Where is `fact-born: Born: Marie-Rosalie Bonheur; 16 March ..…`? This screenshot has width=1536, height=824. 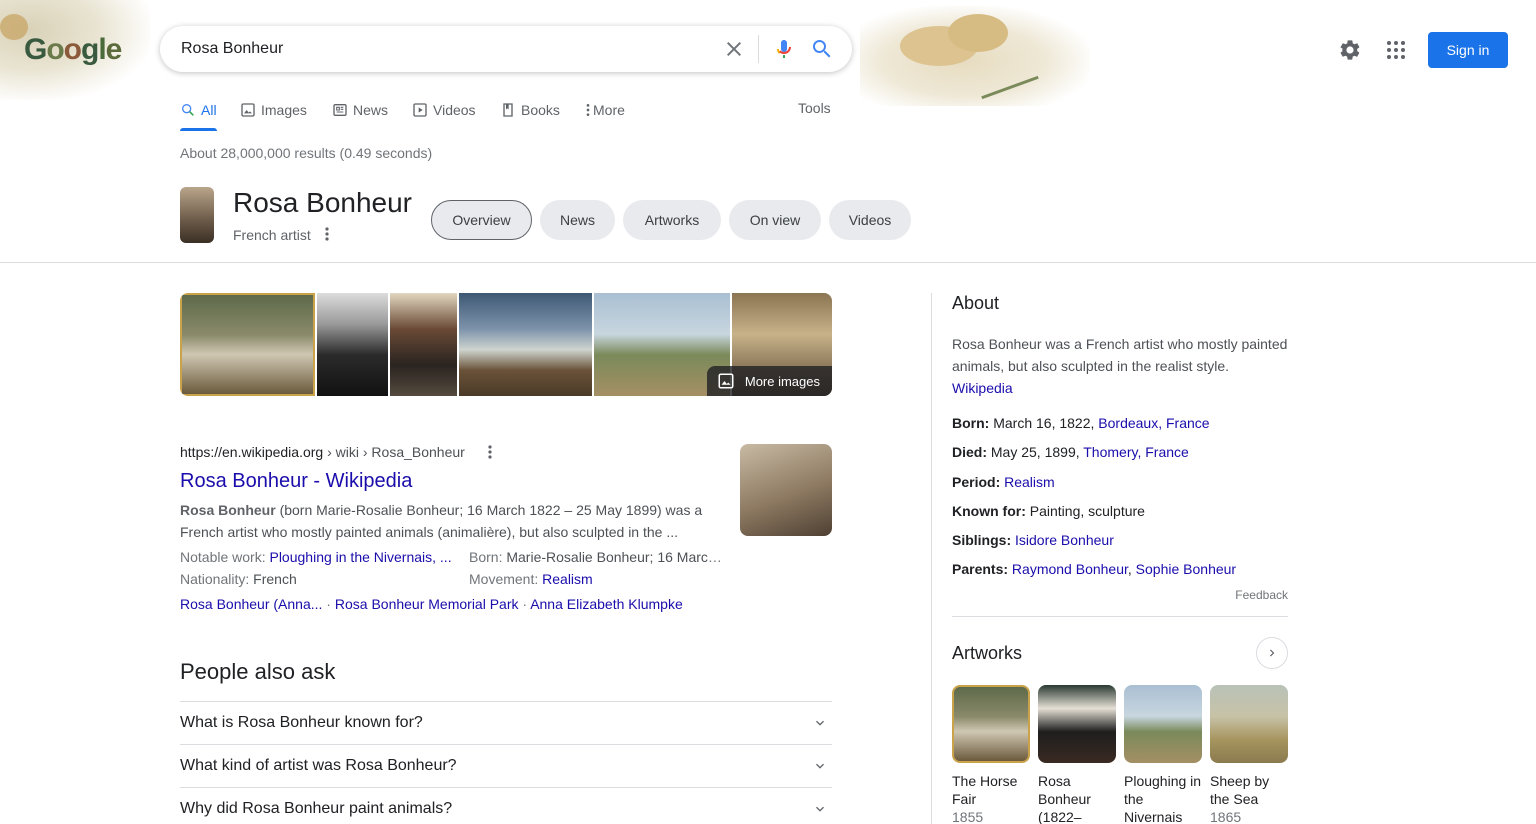 fact-born: Born: Marie-Rosalie Bonheur; 16 March ..… is located at coordinates (597, 557).